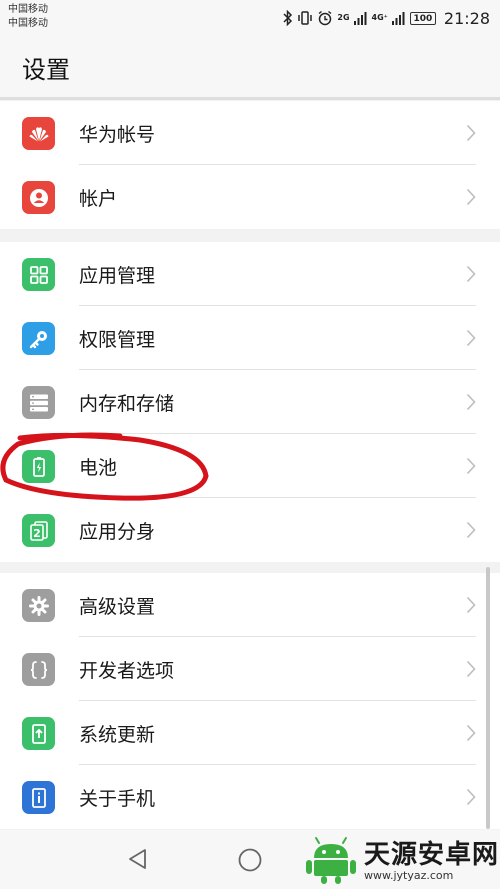 The width and height of the screenshot is (500, 889). I want to click on watermark-url: www.jytyaz.com, so click(409, 875).